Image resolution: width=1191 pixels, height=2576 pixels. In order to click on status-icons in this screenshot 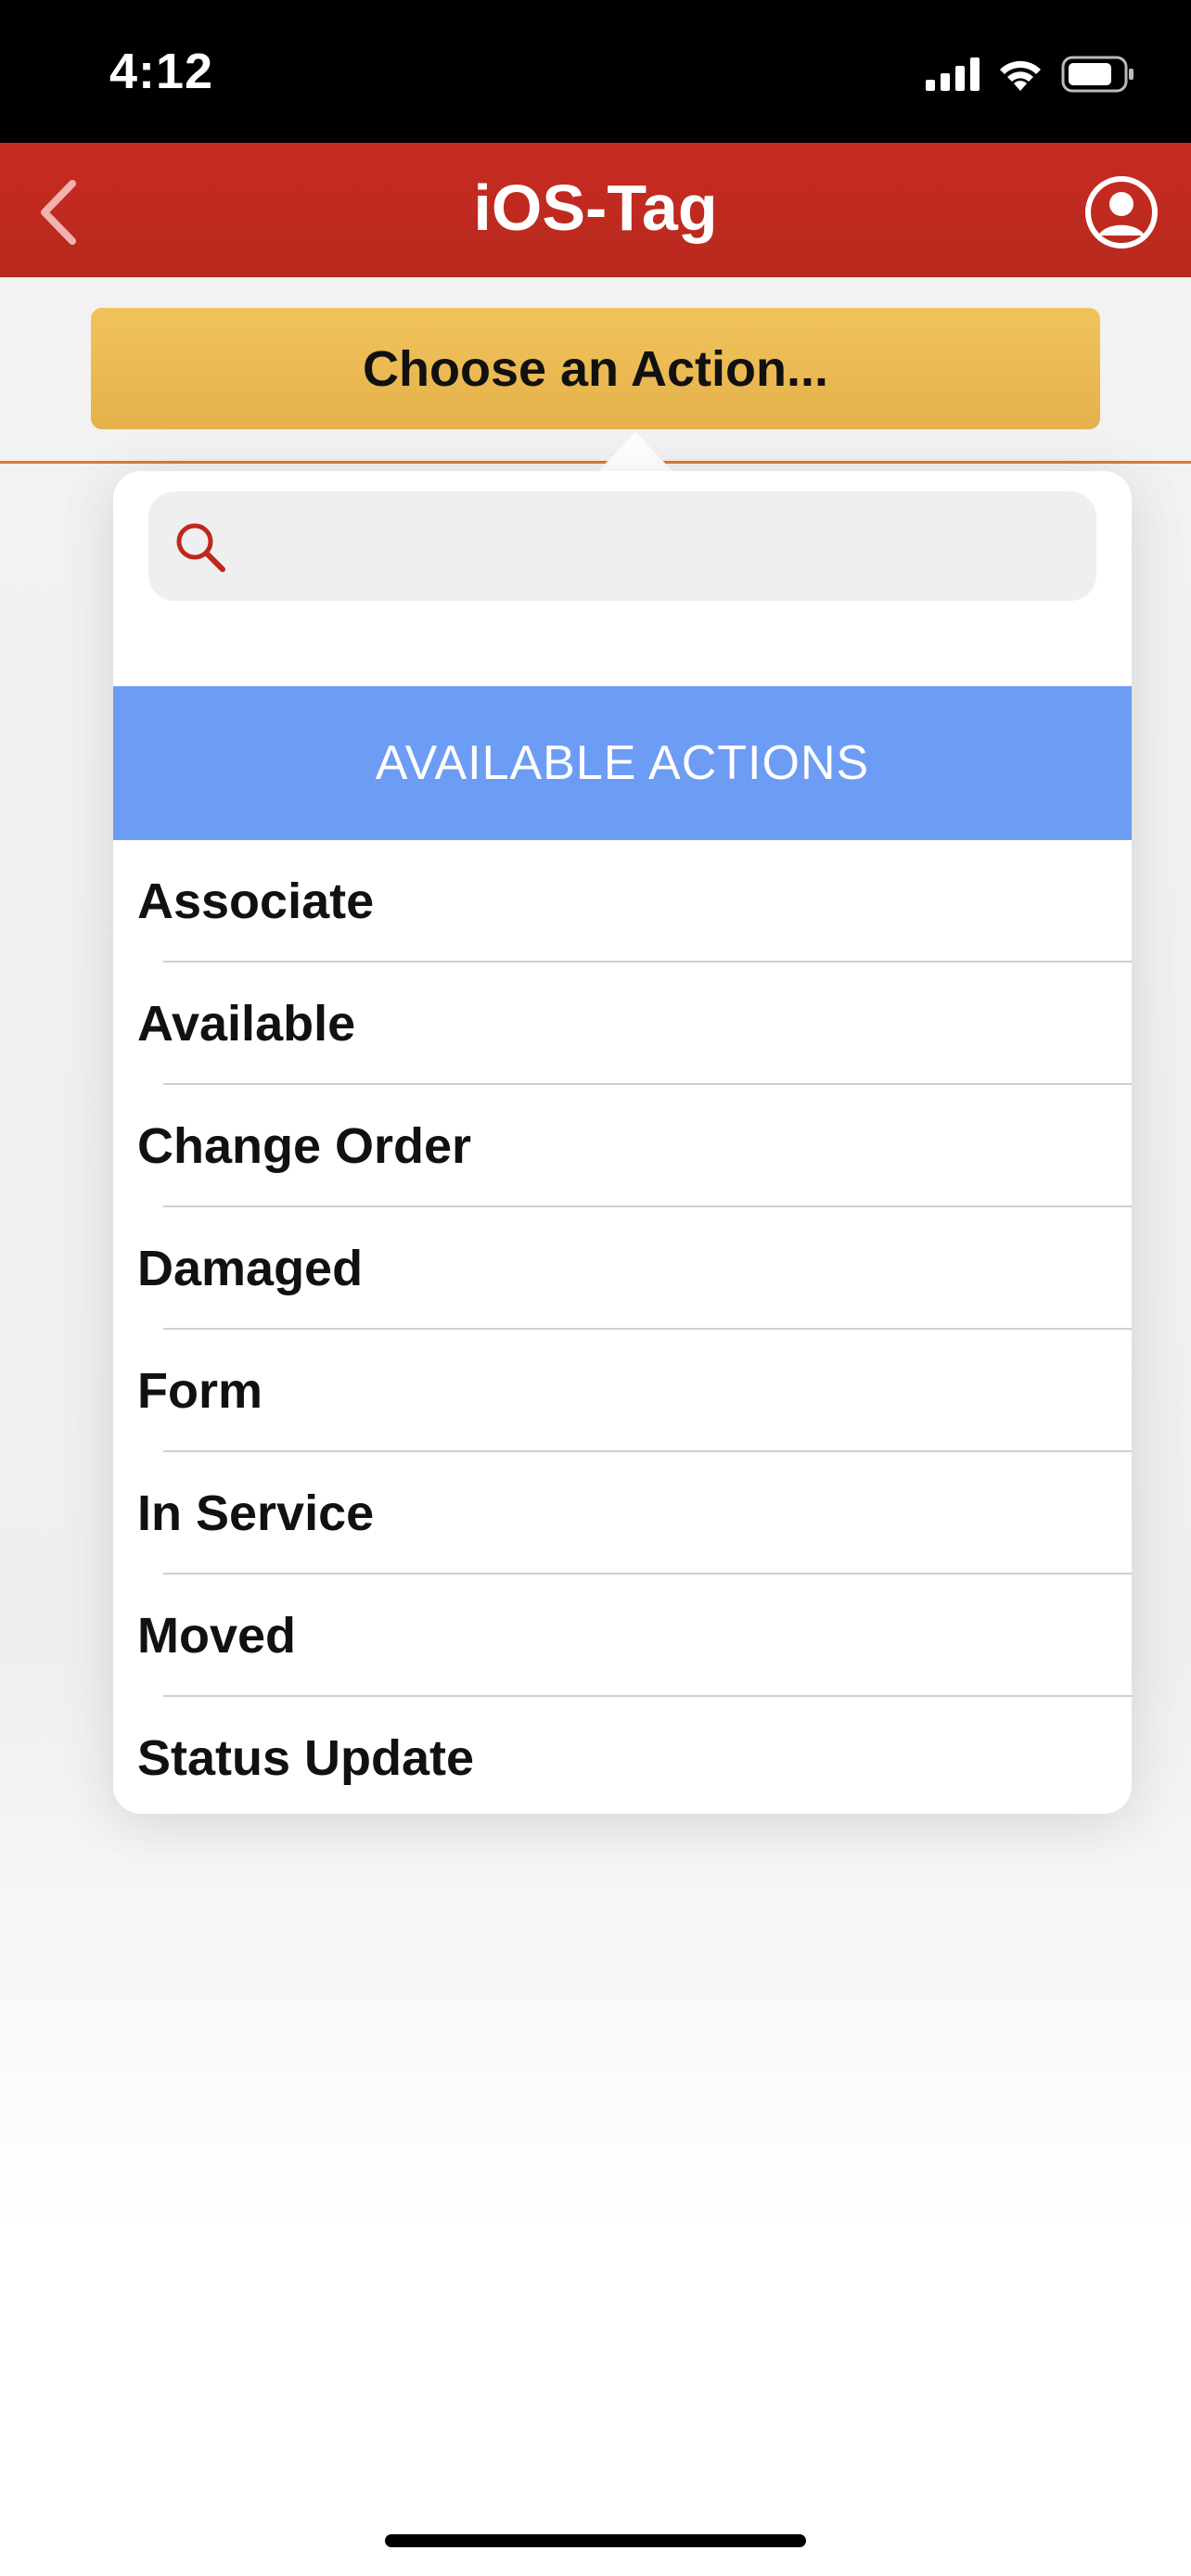, I will do `click(1030, 74)`.